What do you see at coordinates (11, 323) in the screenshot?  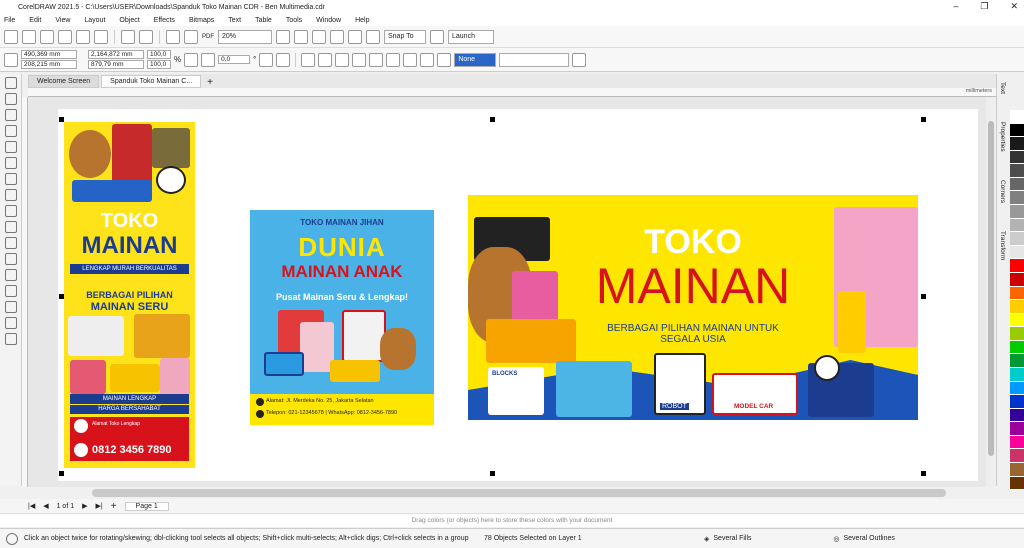 I see `interactive-fill-icon` at bounding box center [11, 323].